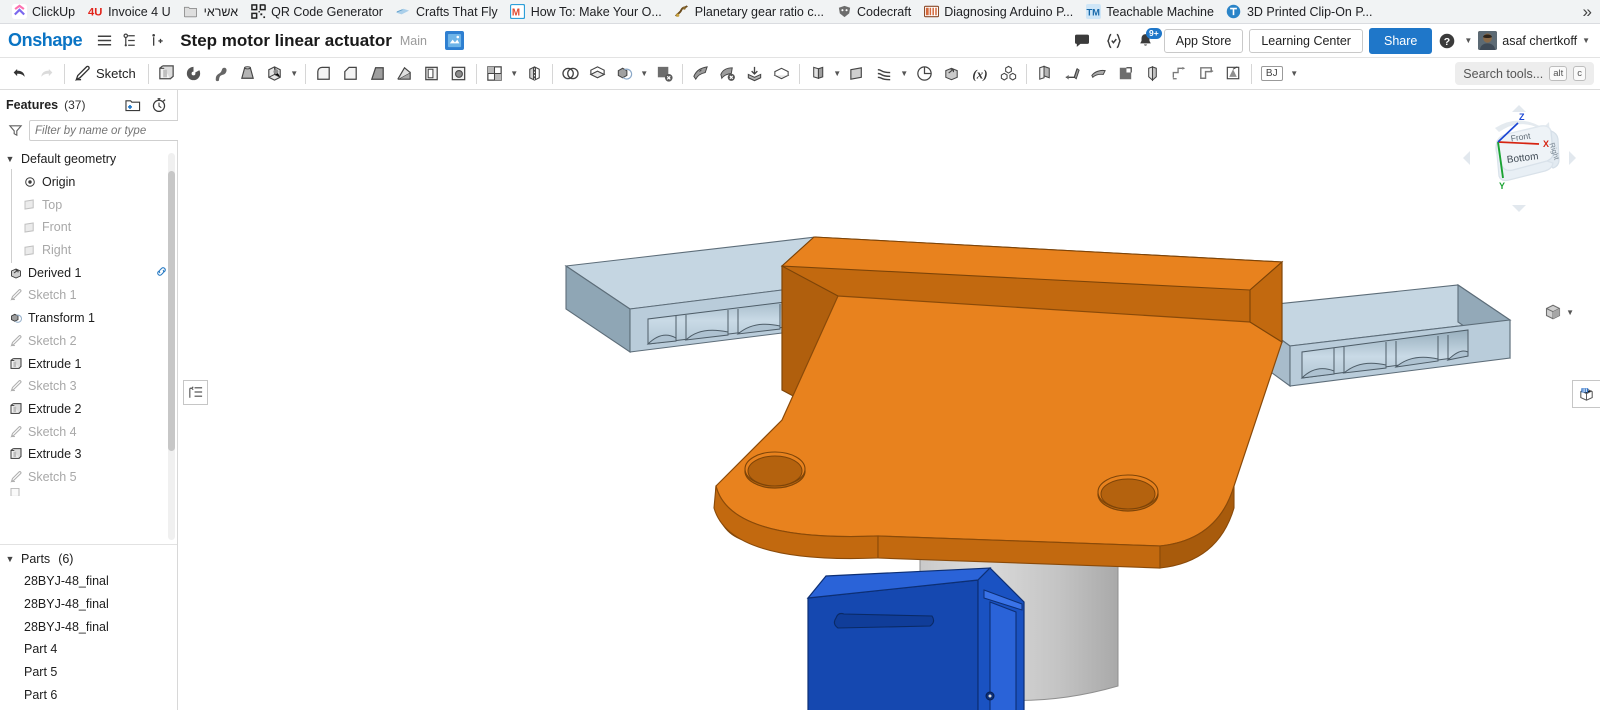 The width and height of the screenshot is (1600, 710). I want to click on tree-row-right-plane: Right, so click(88, 250).